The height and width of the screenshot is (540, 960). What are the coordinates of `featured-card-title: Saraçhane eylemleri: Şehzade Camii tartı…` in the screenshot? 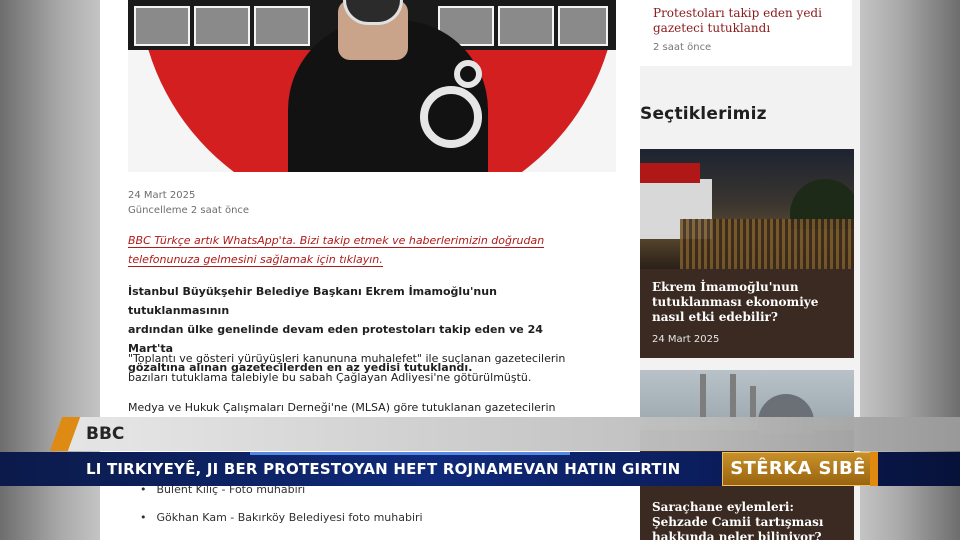 It's located at (749, 520).